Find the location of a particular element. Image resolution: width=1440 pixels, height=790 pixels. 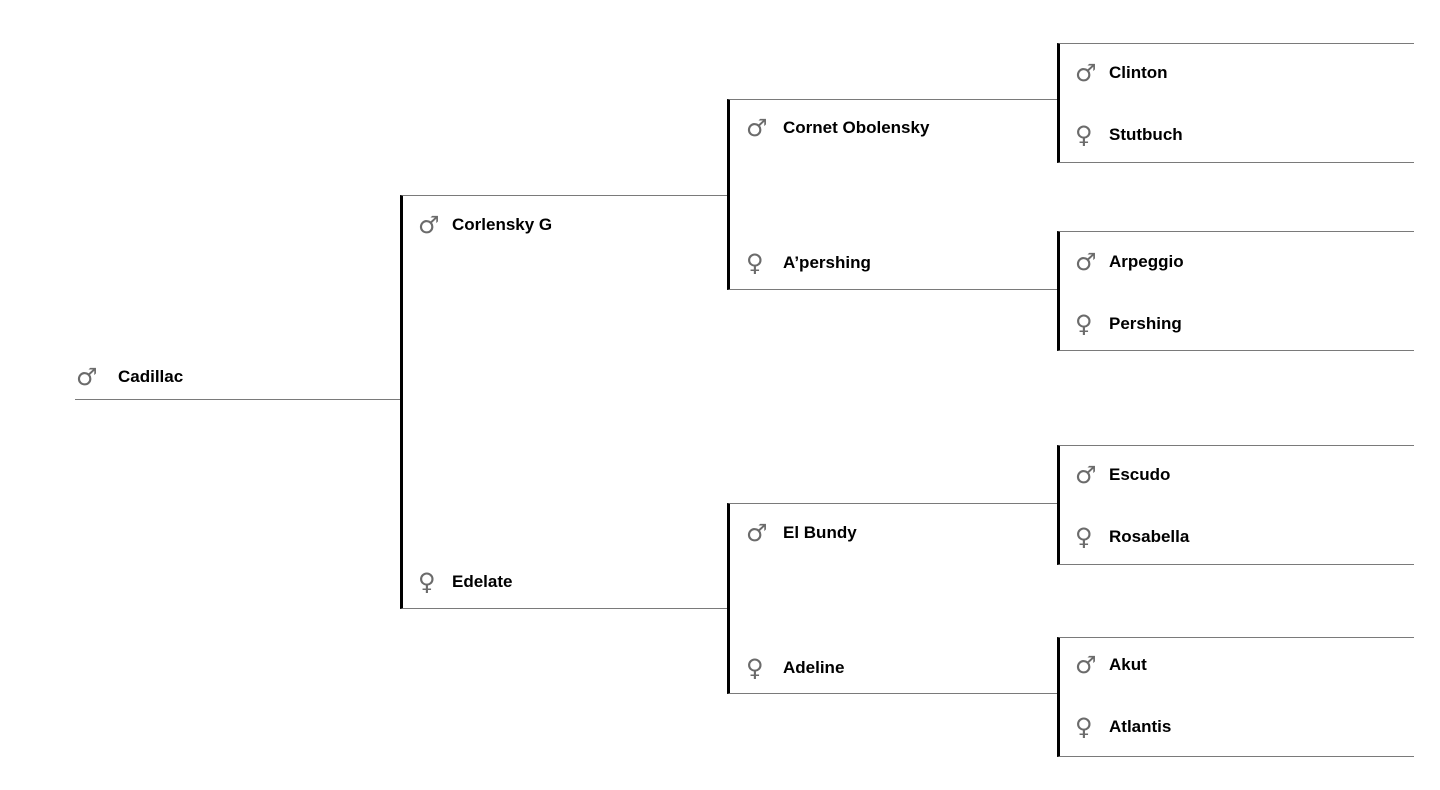

horse-ddd: ♀ Atlantis is located at coordinates (1123, 727).